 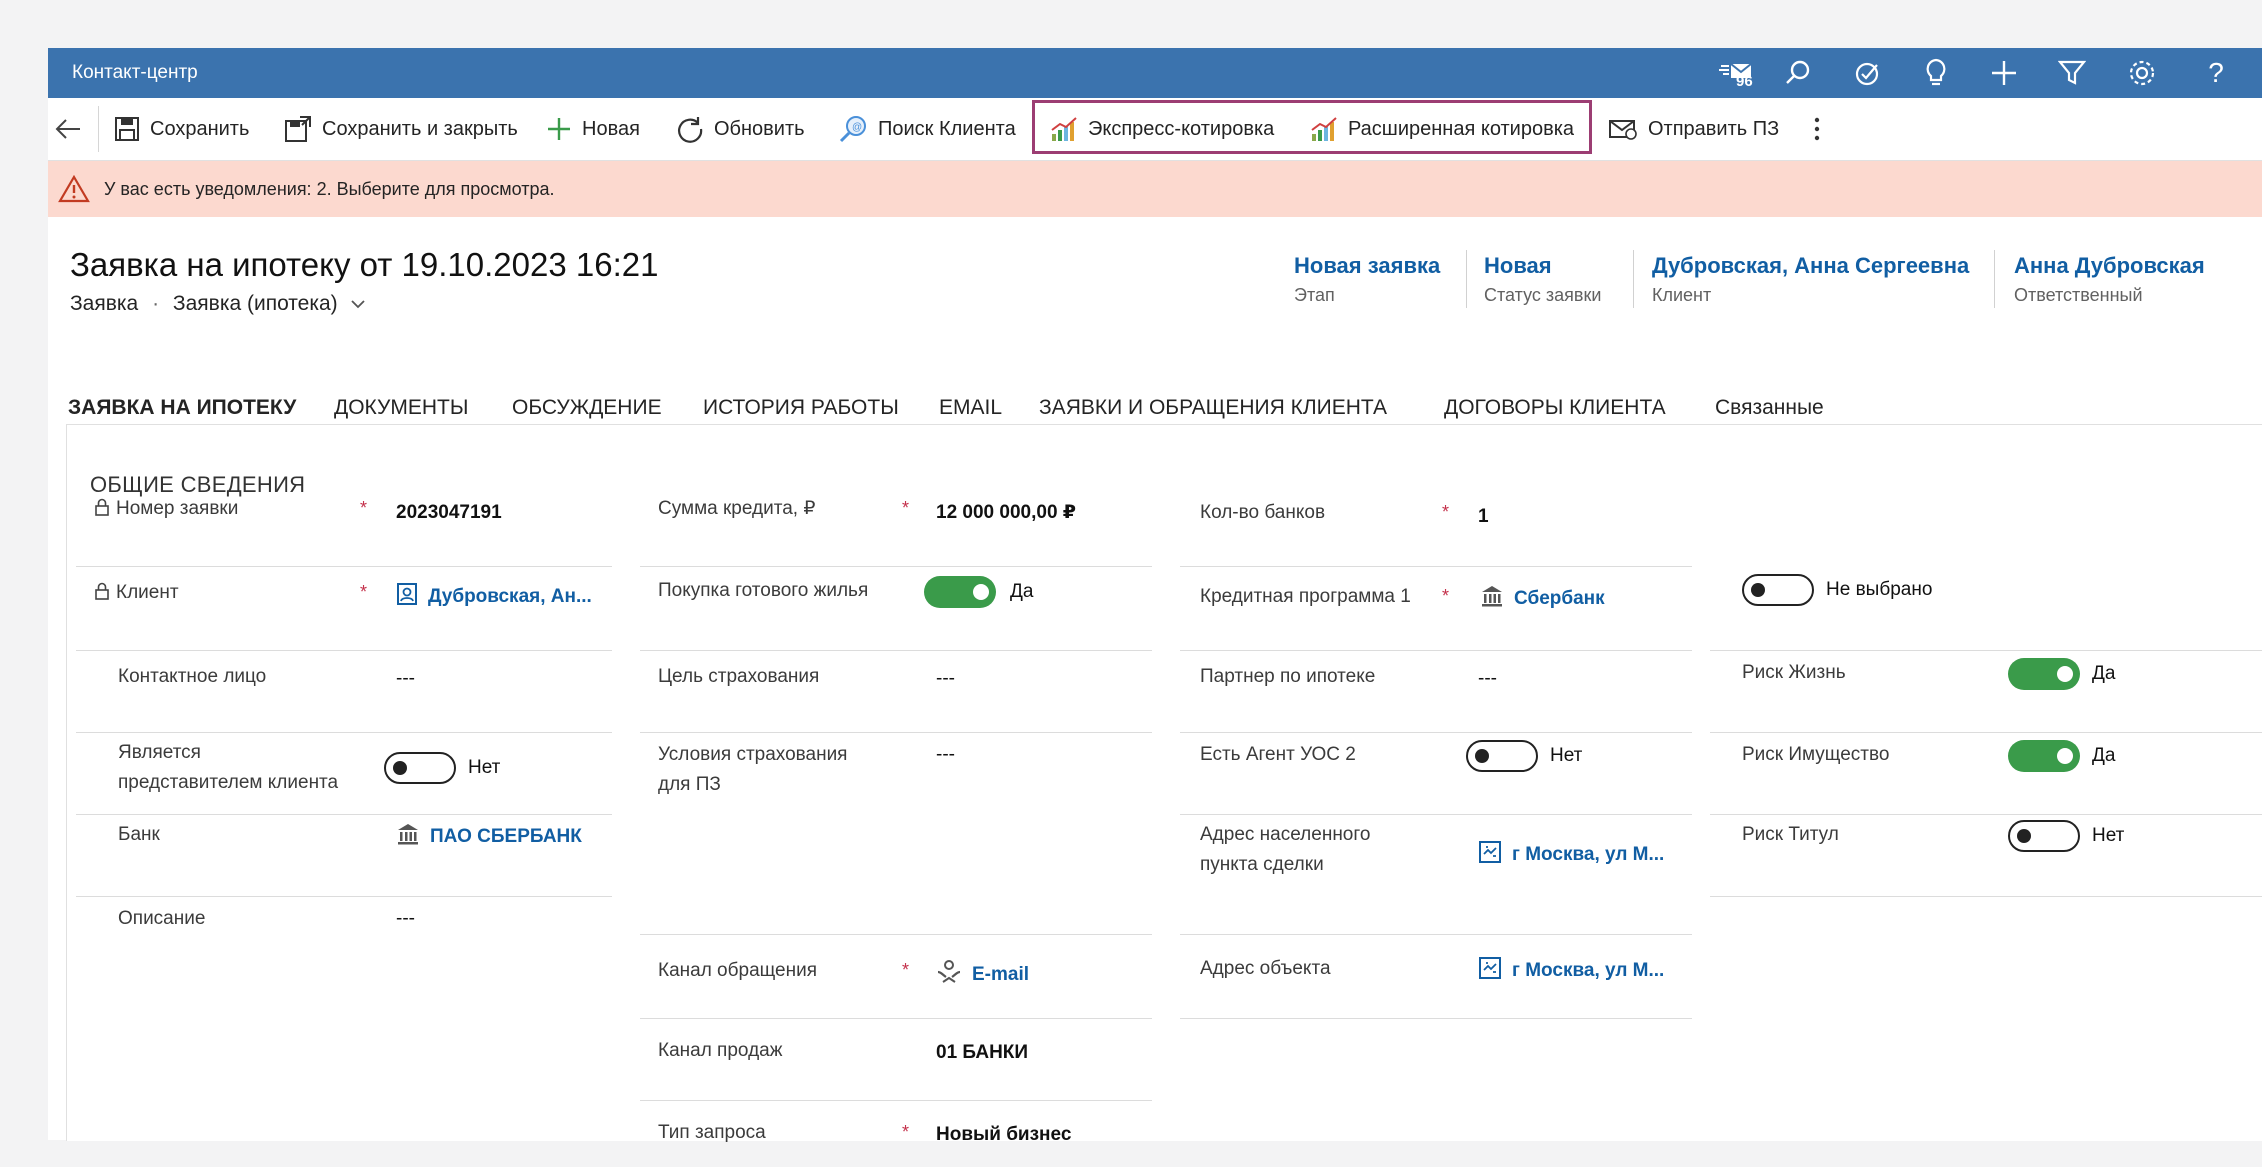 I want to click on credit-program-lookup-link: Сбербанк, so click(x=1542, y=599).